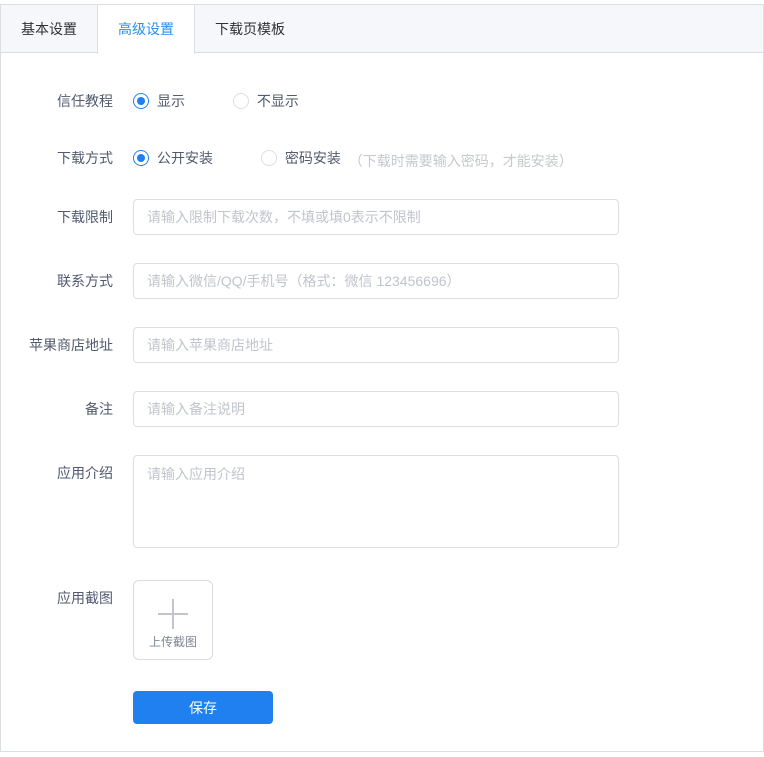  I want to click on app-intro-textarea, so click(376, 501).